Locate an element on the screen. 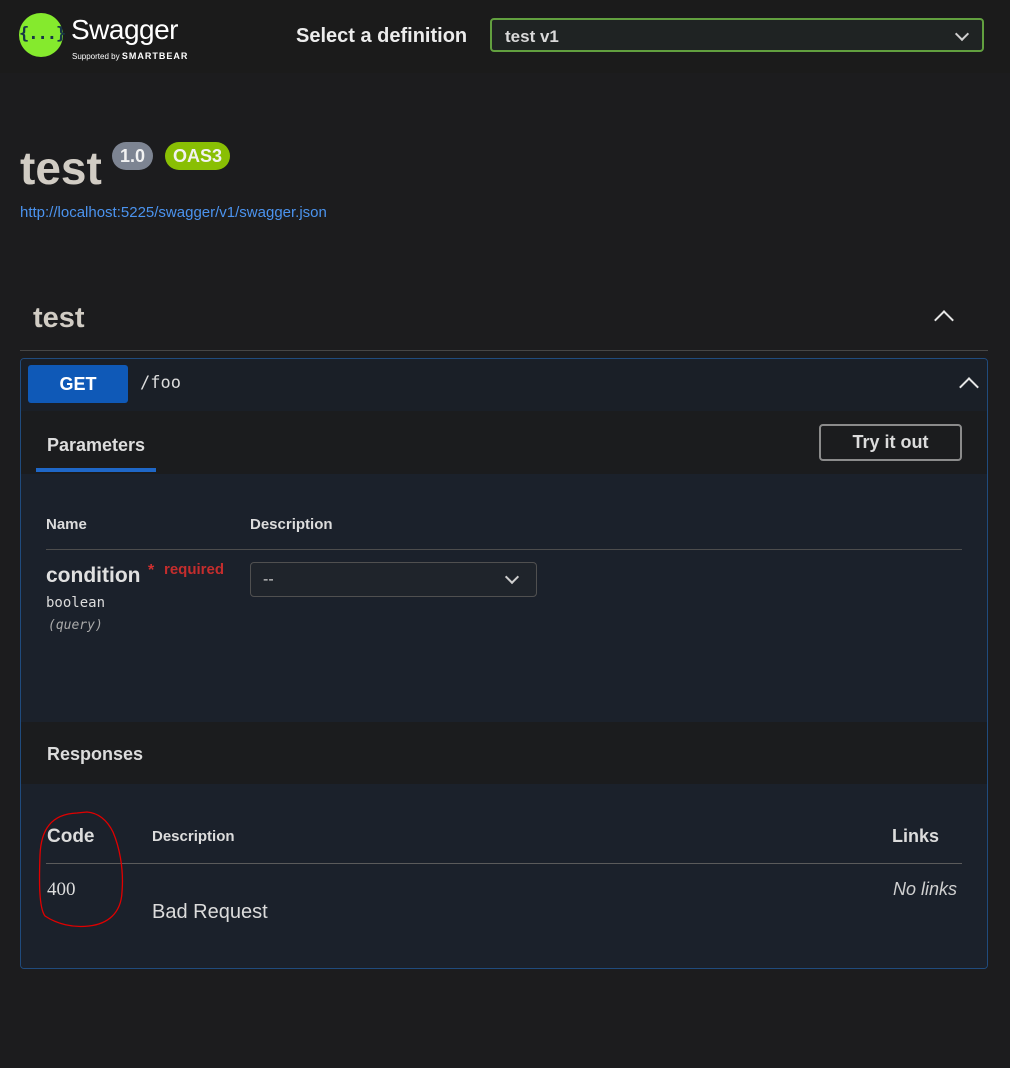 This screenshot has width=1010, height=1068. condition-select: -- is located at coordinates (393, 579).